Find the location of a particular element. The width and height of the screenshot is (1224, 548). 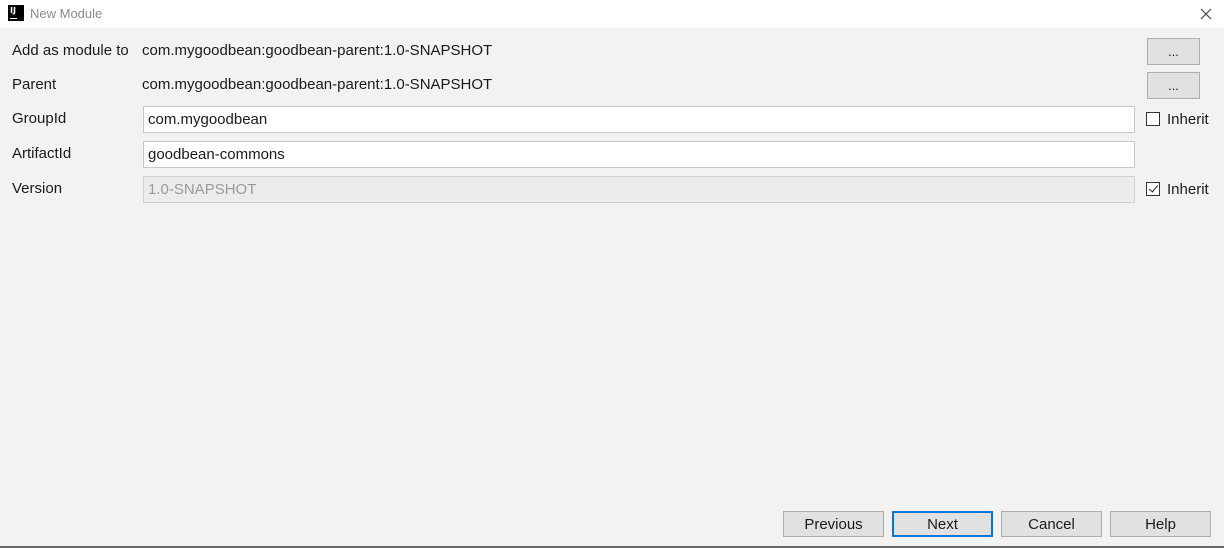

intellij-idea-icon: IJ is located at coordinates (16, 13).